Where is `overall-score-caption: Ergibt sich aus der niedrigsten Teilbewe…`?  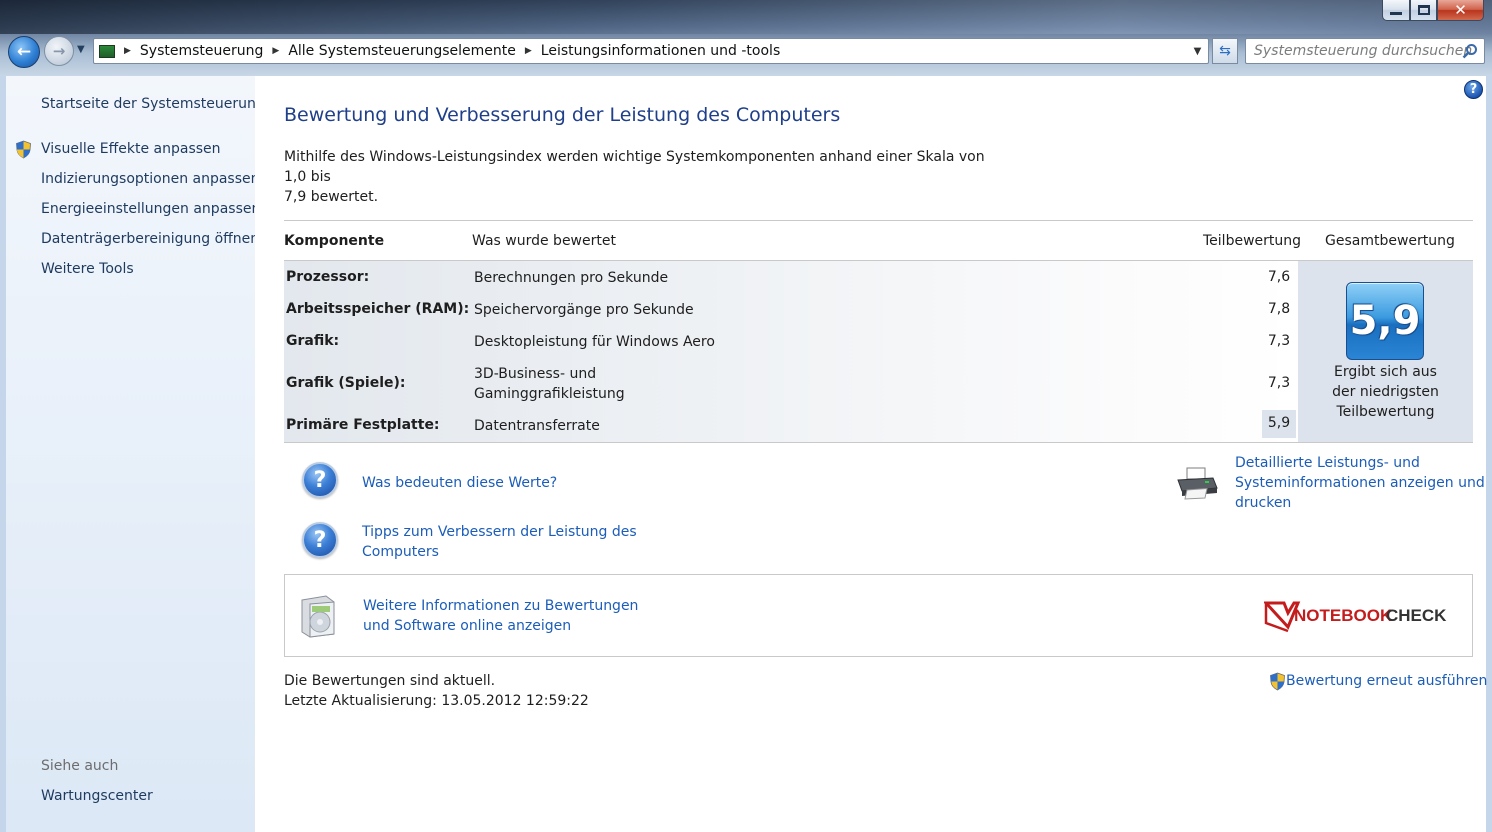 overall-score-caption: Ergibt sich aus der niedrigsten Teilbewe… is located at coordinates (1385, 392).